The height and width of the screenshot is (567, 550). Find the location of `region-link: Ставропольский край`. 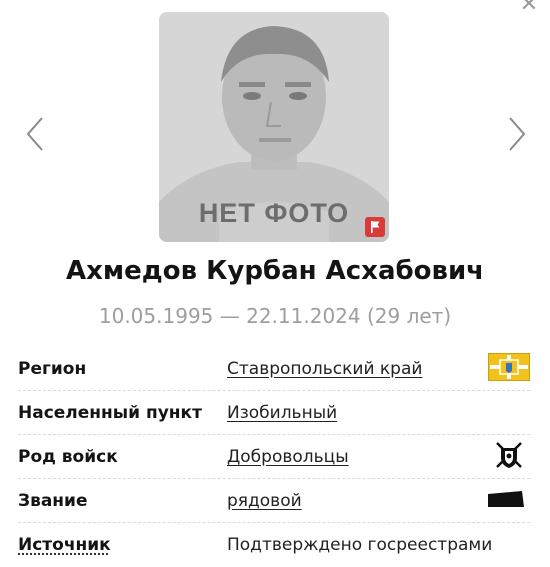

region-link: Ставропольский край is located at coordinates (324, 369).